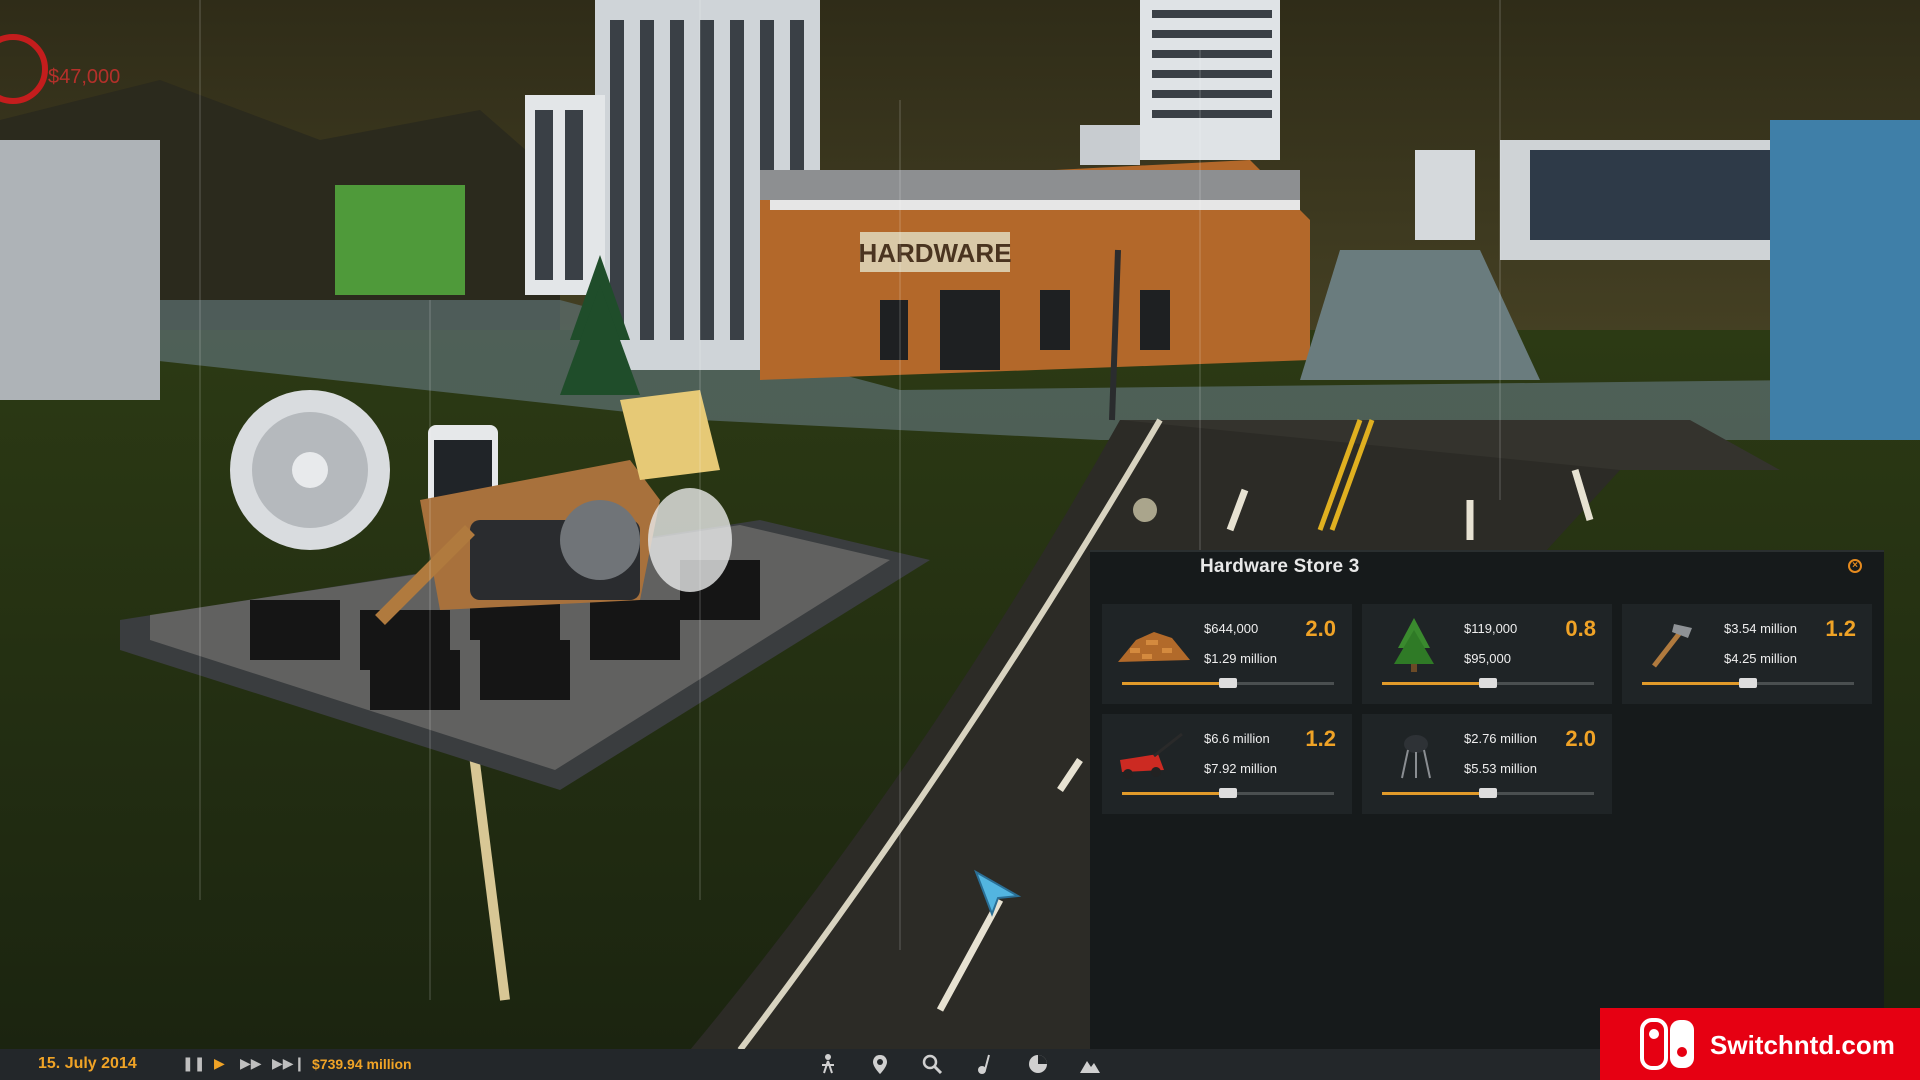 This screenshot has width=1920, height=1080. Describe the element at coordinates (1237, 738) in the screenshot. I see `product-price-primary: $6.6 million` at that location.